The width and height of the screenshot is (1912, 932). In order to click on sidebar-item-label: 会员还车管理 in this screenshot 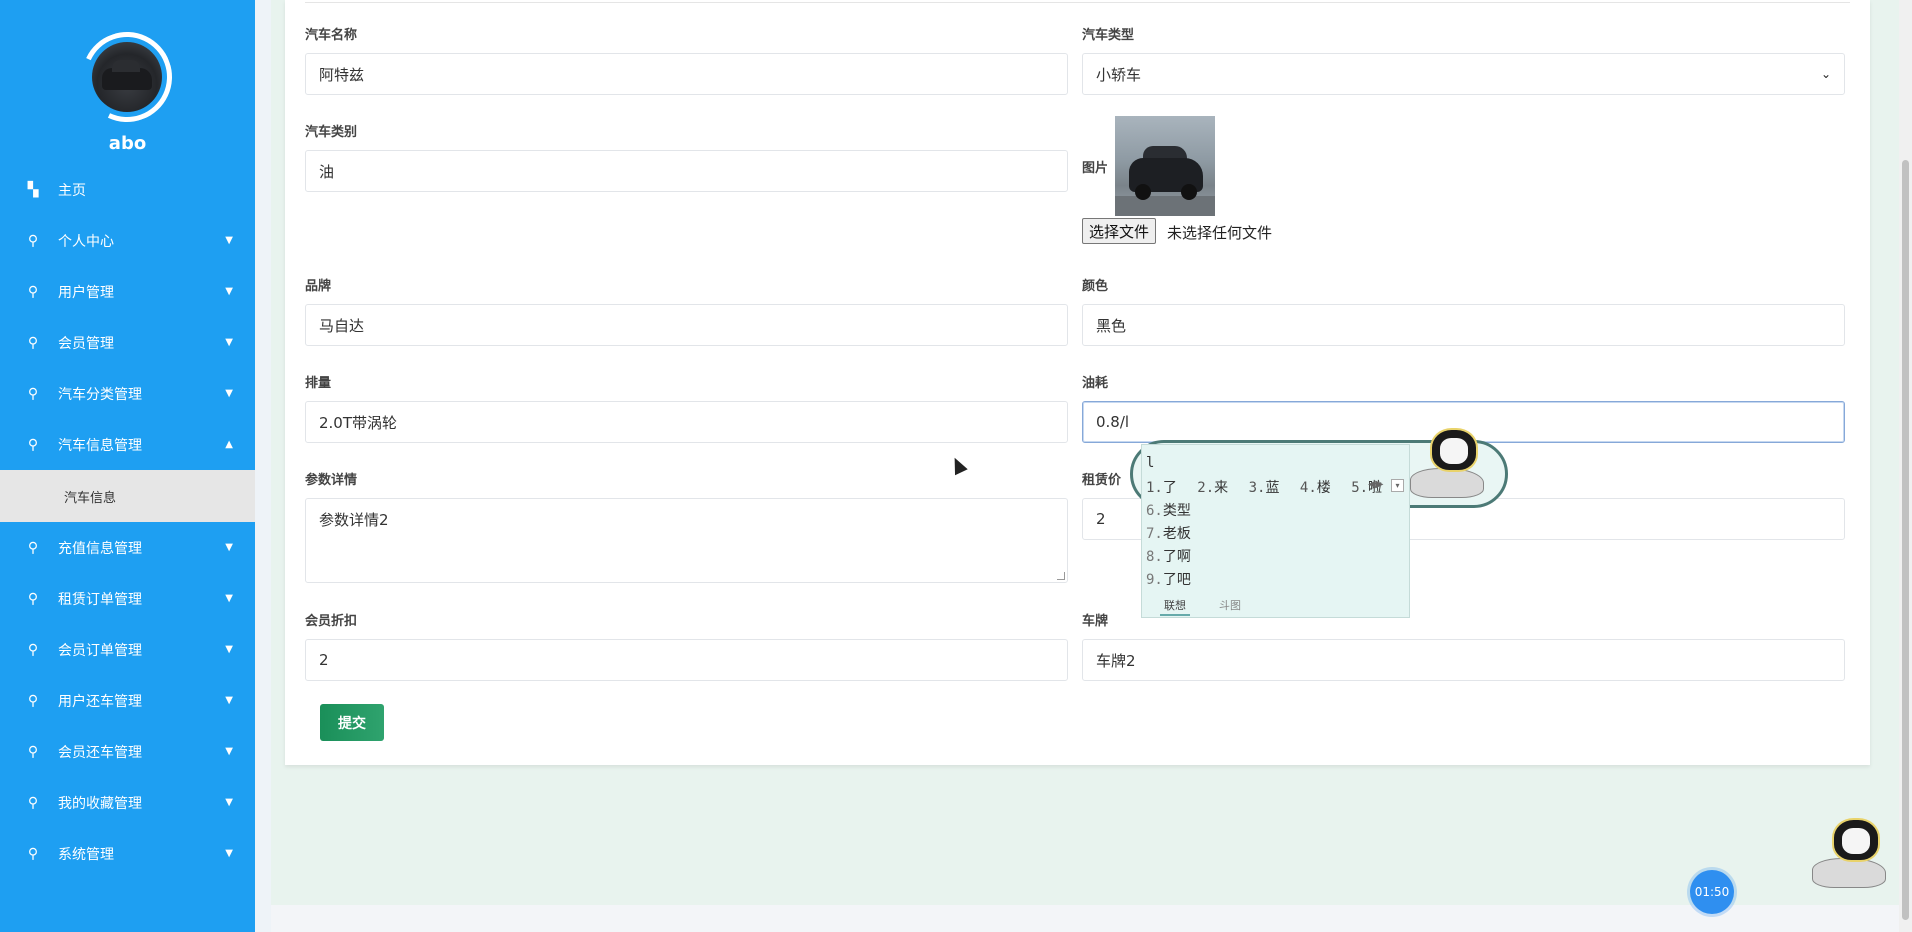, I will do `click(100, 752)`.